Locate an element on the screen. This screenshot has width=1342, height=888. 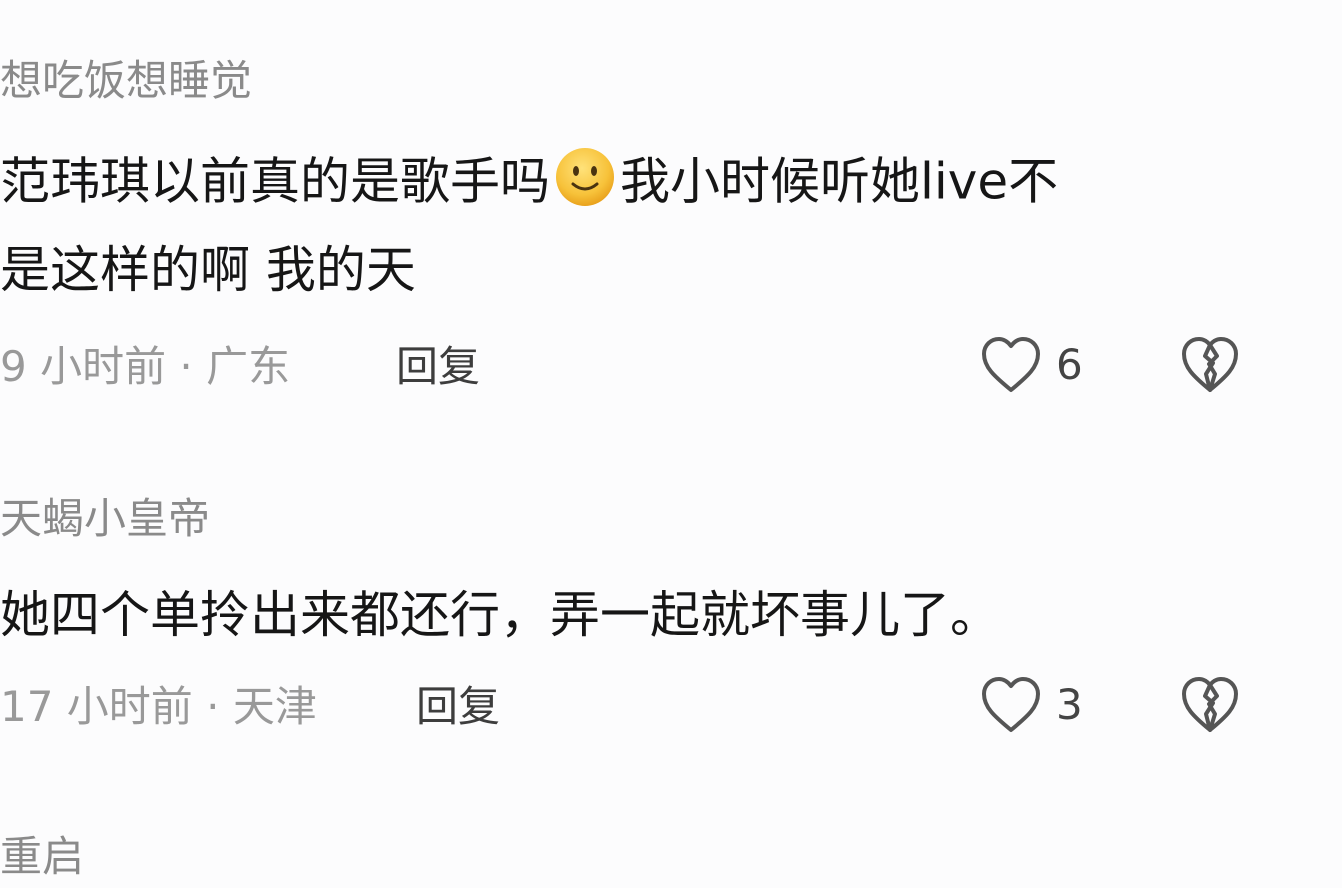
like-button: 6 is located at coordinates (1031, 365).